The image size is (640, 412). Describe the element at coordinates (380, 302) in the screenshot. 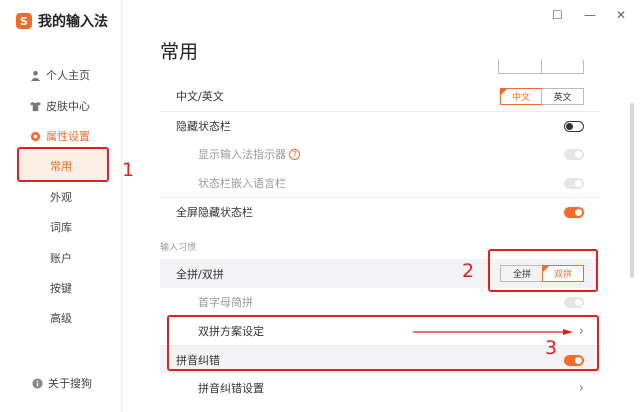

I see `setting-initial-abbrev: 首字母简拼` at that location.